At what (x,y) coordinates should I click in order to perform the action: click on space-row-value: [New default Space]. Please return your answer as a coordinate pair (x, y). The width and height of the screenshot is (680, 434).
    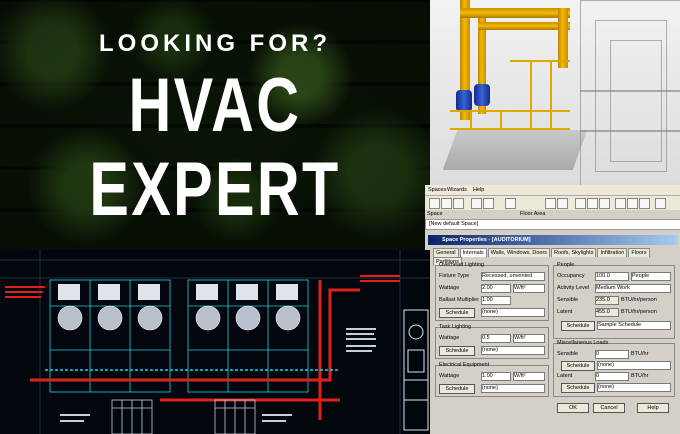
    Looking at the image, I should click on (454, 224).